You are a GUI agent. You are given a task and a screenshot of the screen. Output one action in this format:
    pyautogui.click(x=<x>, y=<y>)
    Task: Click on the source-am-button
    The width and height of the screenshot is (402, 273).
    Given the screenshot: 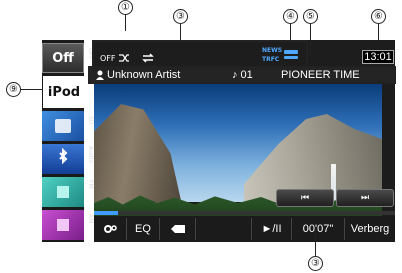 What is the action you would take?
    pyautogui.click(x=63, y=225)
    